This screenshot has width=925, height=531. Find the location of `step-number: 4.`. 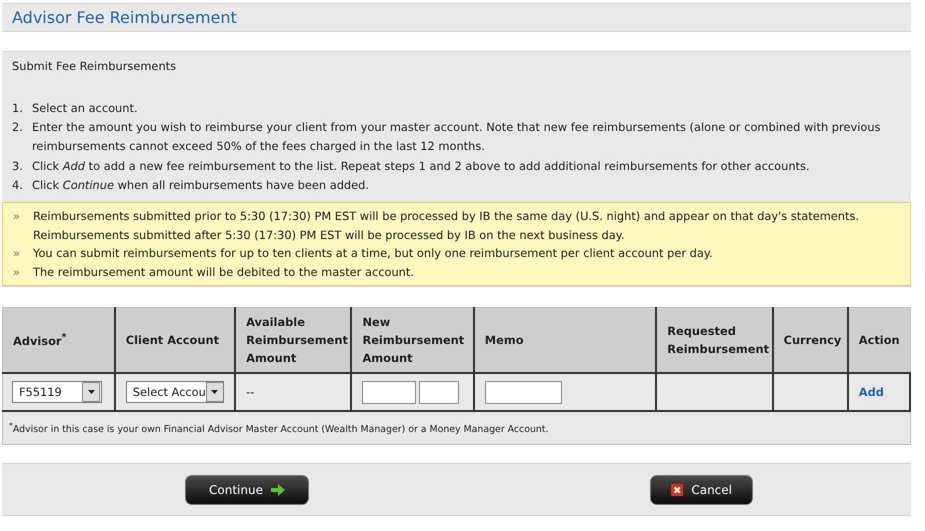

step-number: 4. is located at coordinates (18, 185).